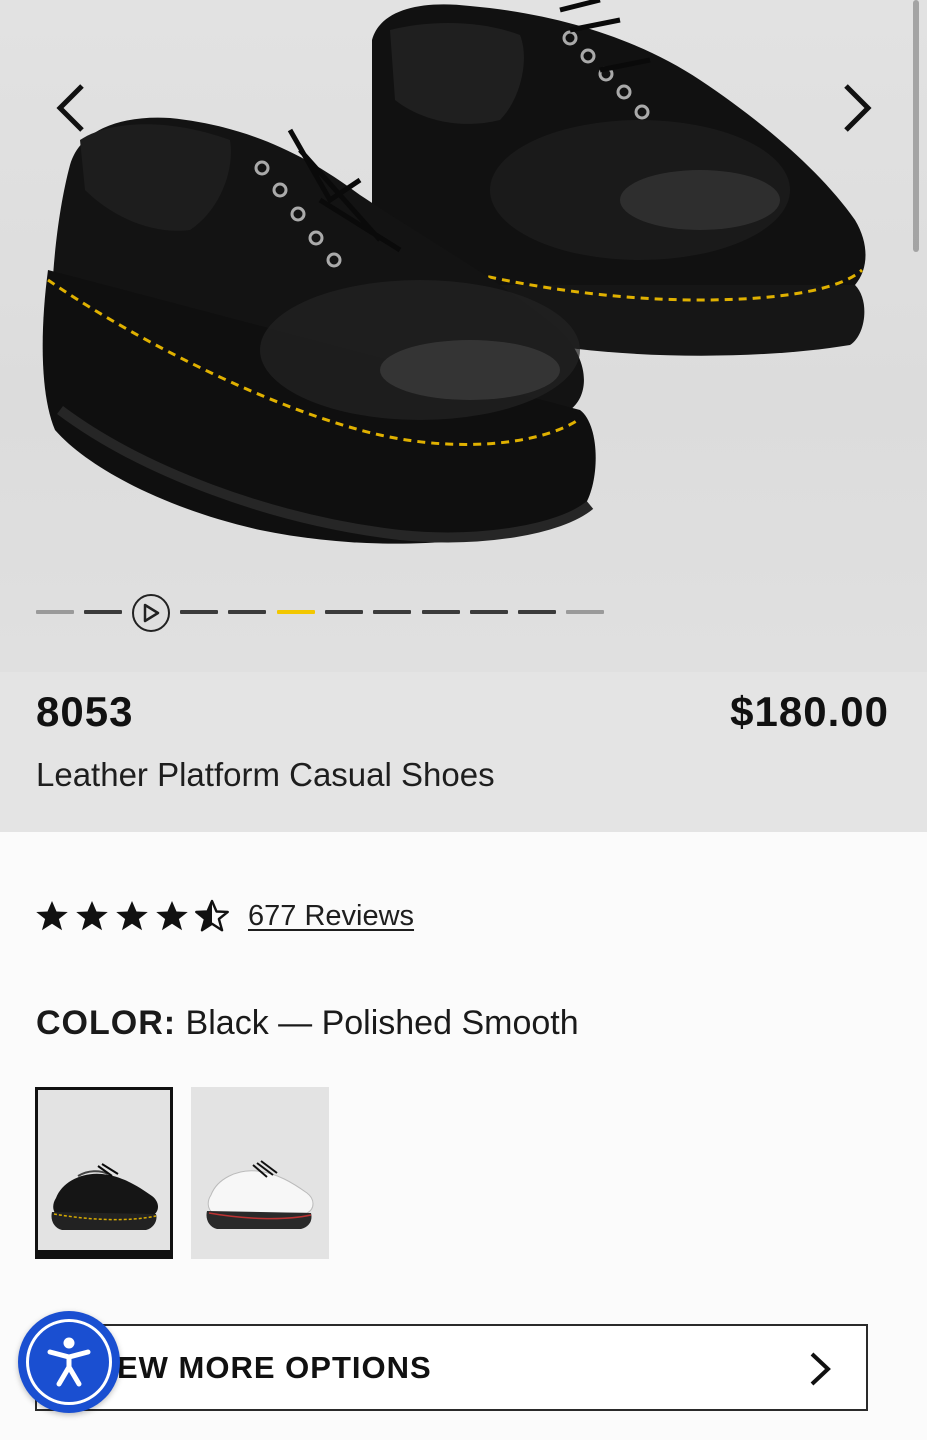 This screenshot has width=927, height=1440. I want to click on color-swatch-black, so click(104, 1173).